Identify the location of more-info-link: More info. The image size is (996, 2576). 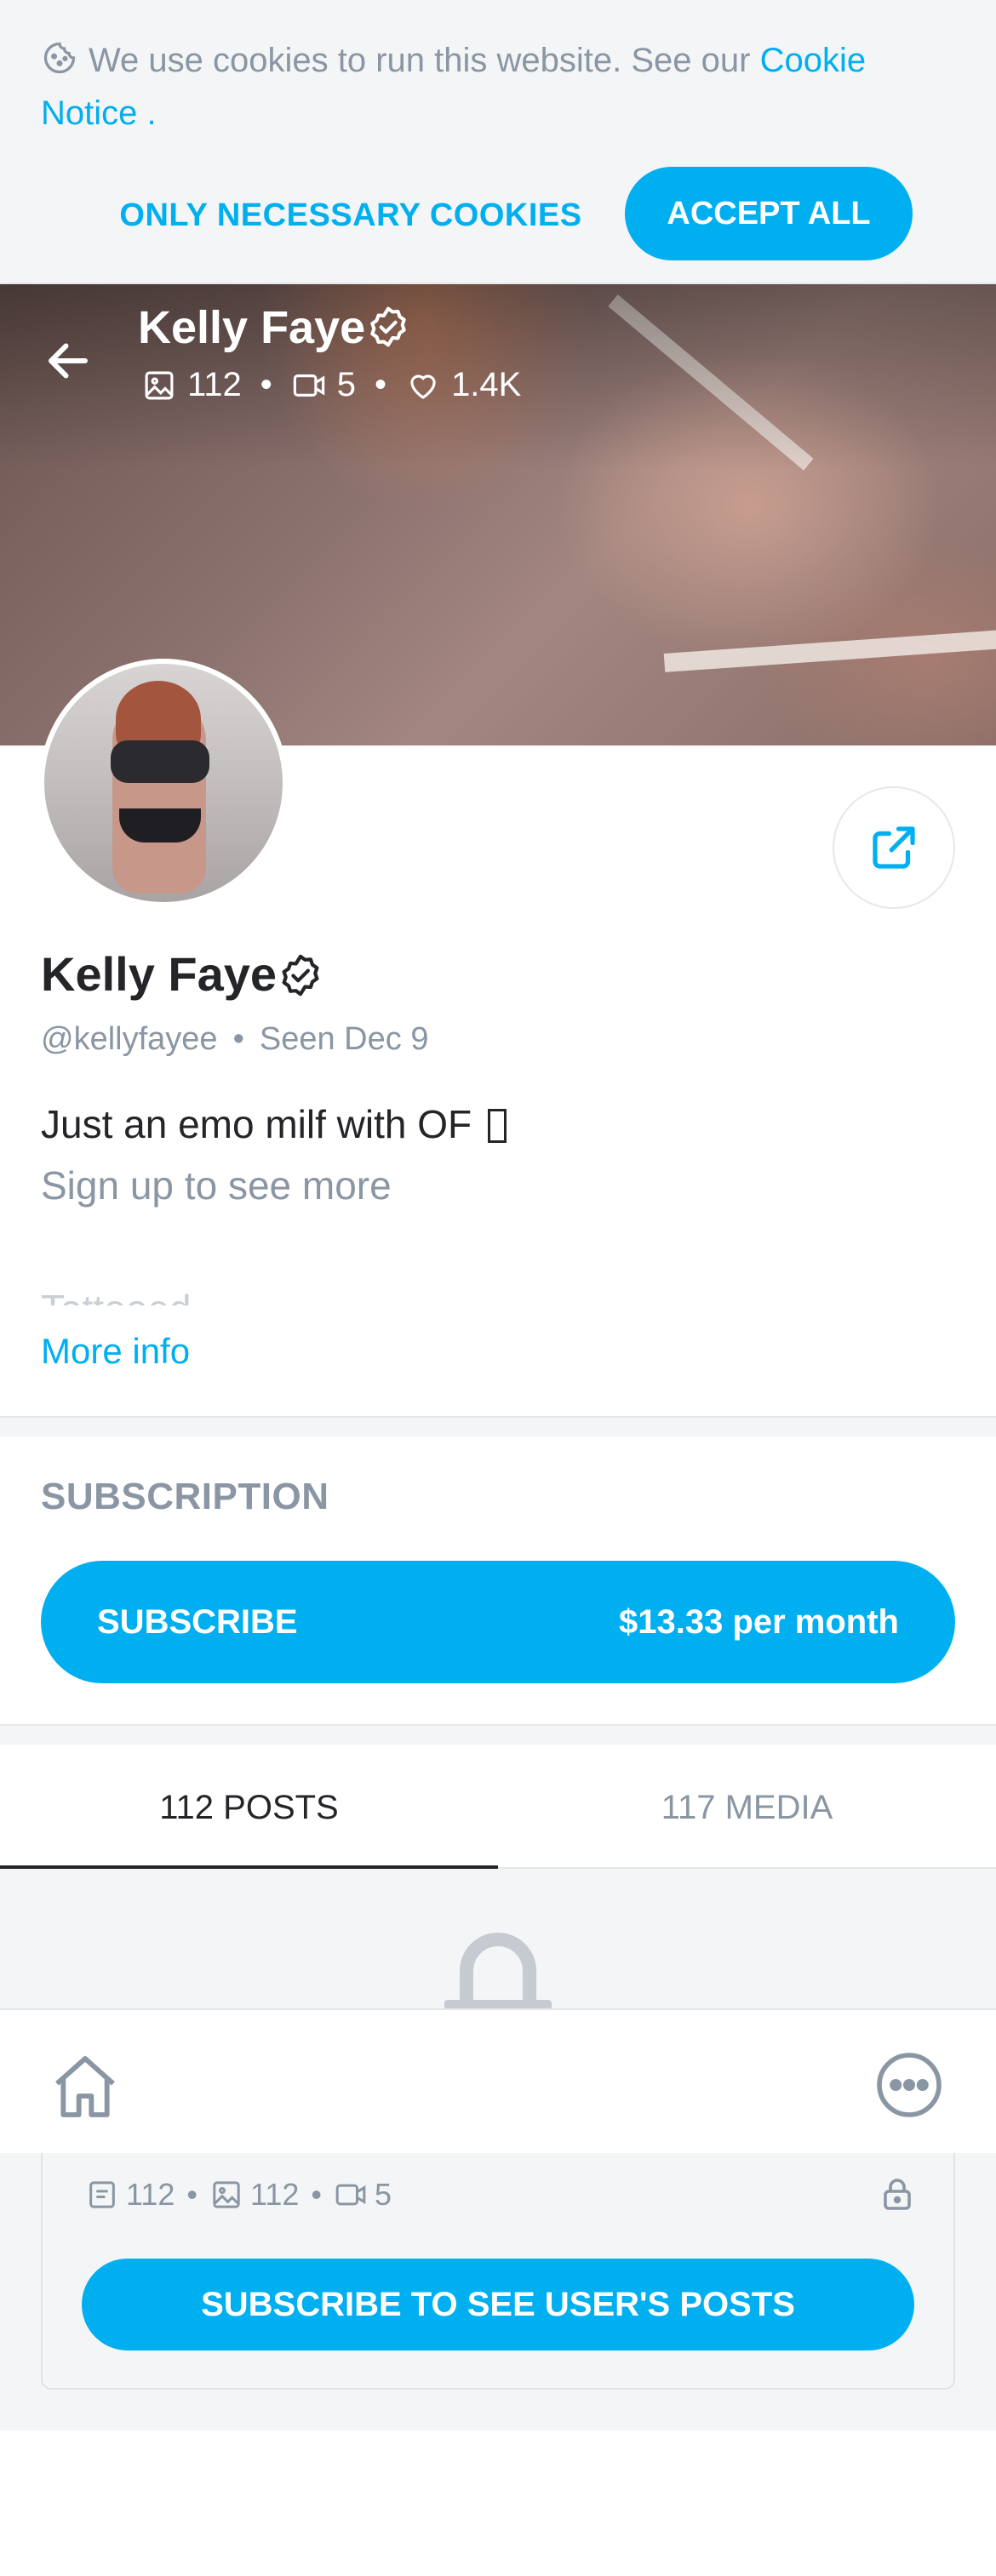
(115, 1351).